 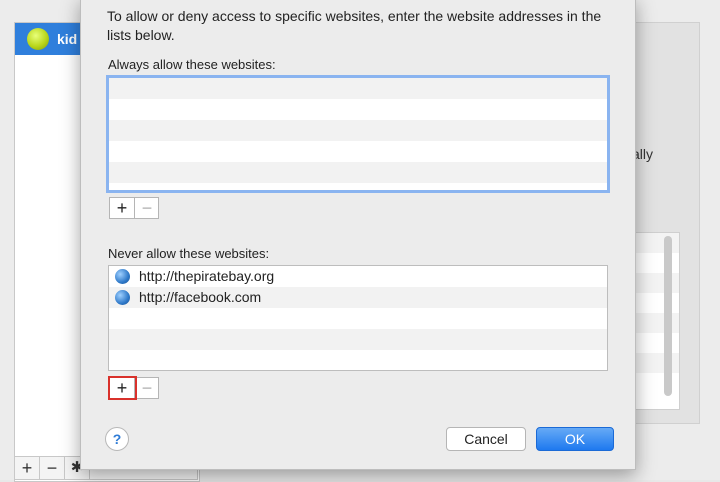 What do you see at coordinates (575, 439) in the screenshot?
I see `ok-button: OK` at bounding box center [575, 439].